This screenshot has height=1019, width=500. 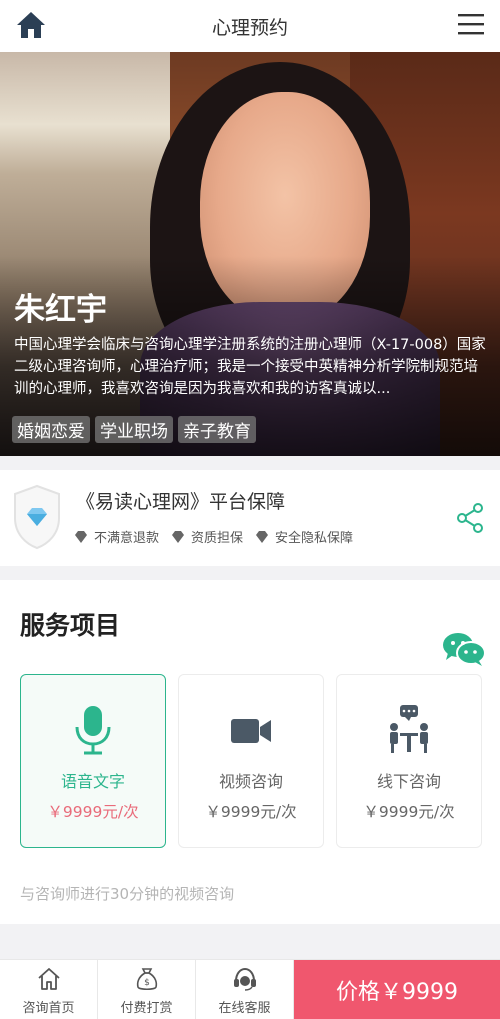 I want to click on bottom-action-bar: 咨询首页 $ 付费打赏 在线客服 价格￥9999, so click(x=250, y=989).